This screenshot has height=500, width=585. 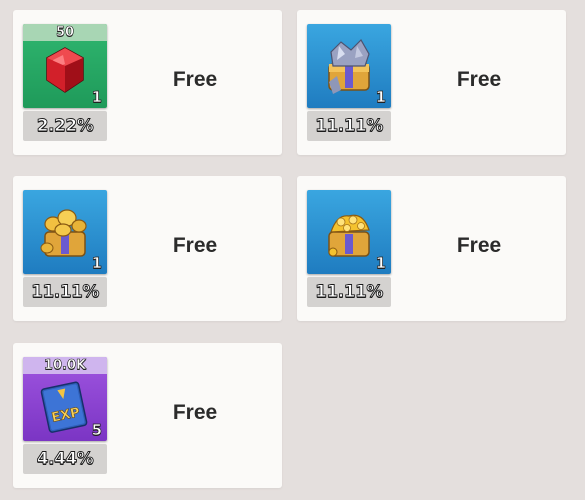 I want to click on reward-item-tile: 10.0K EXP 5, so click(x=65, y=399).